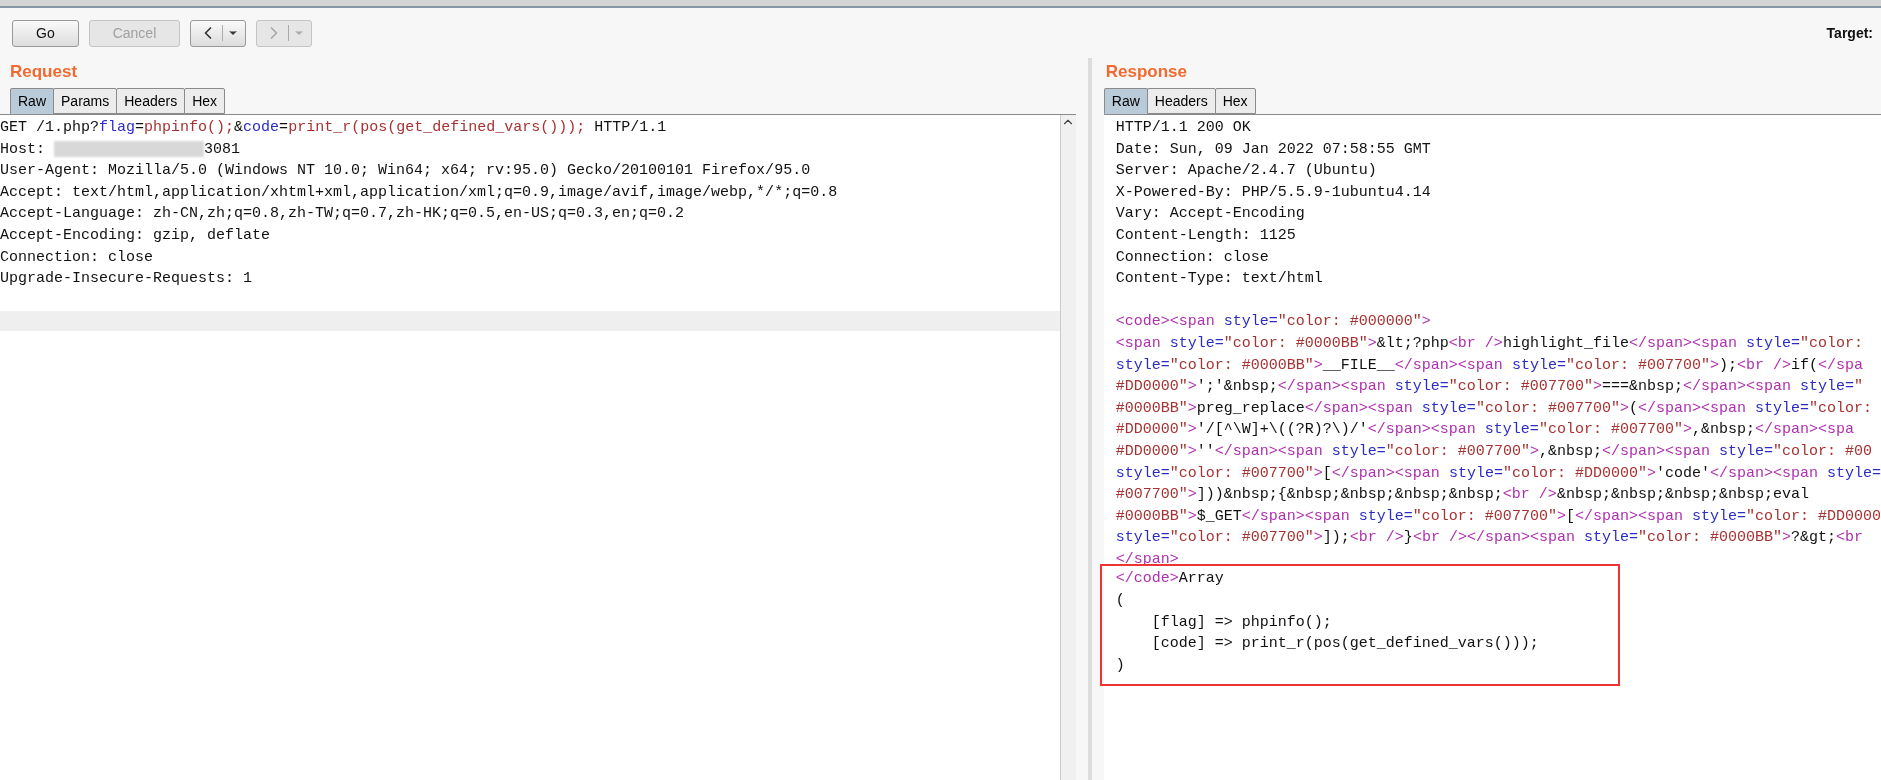  What do you see at coordinates (1484, 430) in the screenshot?
I see `code-line: #DD0000">'/[^\W]+\((?R)?\)/'</span><span style="color: #007700">,&nbsp;</span><spa` at bounding box center [1484, 430].